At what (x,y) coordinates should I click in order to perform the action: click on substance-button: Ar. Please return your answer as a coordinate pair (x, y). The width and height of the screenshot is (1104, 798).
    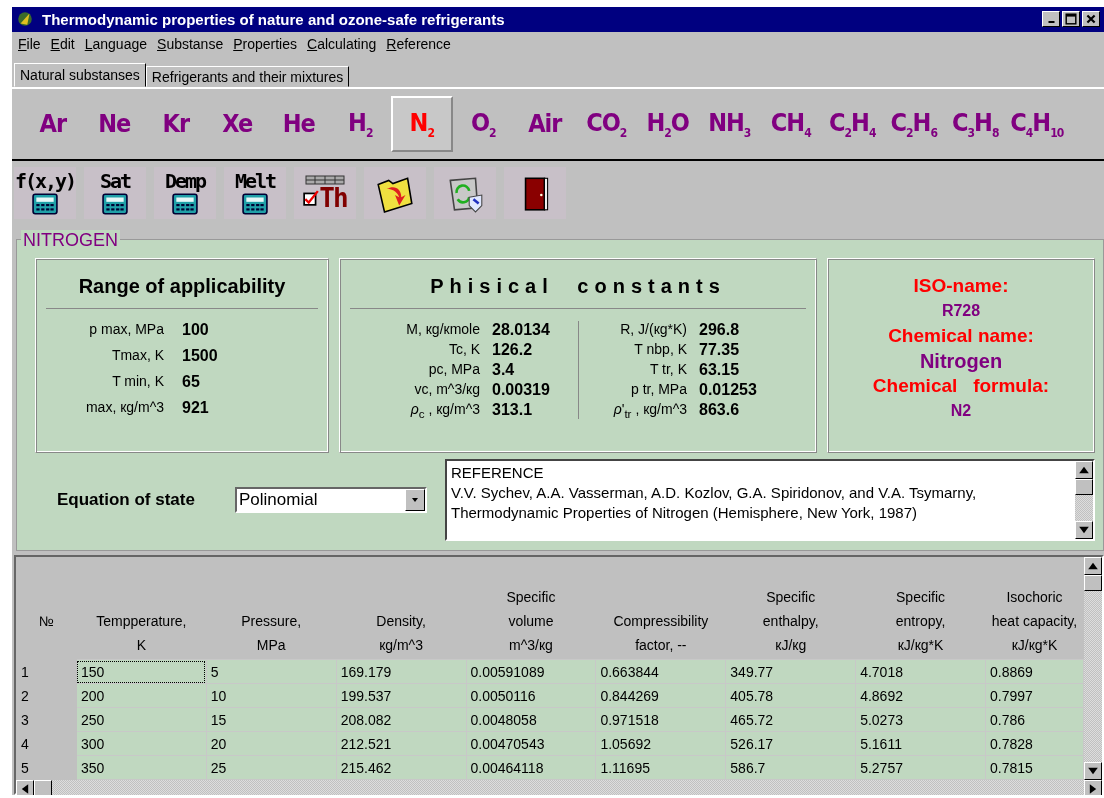
    Looking at the image, I should click on (53, 123).